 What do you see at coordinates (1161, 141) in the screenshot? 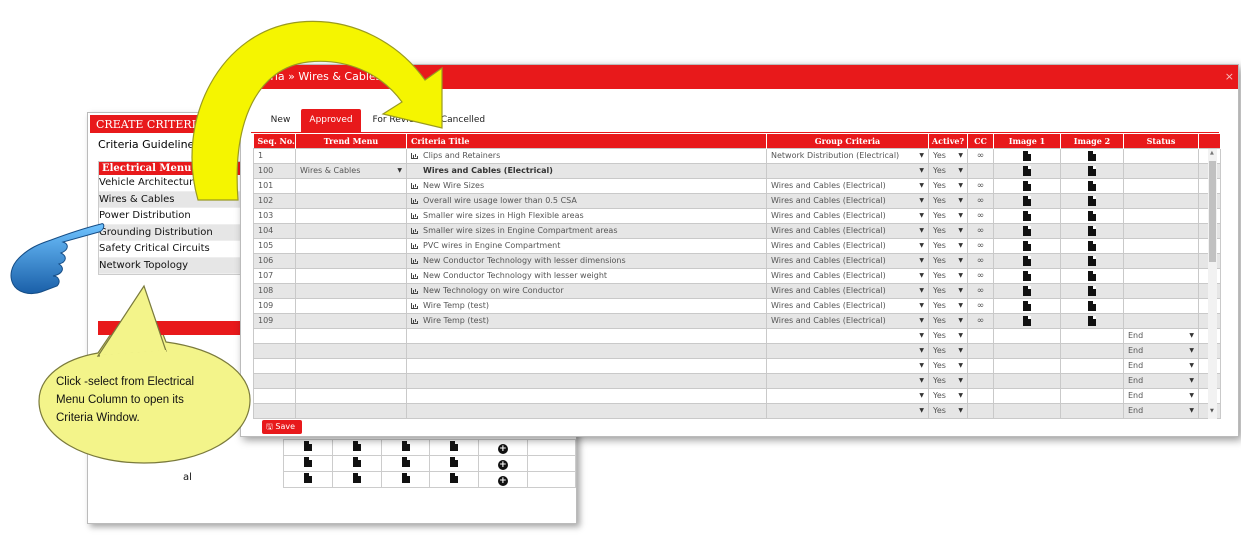
I see `col-status: Status` at bounding box center [1161, 141].